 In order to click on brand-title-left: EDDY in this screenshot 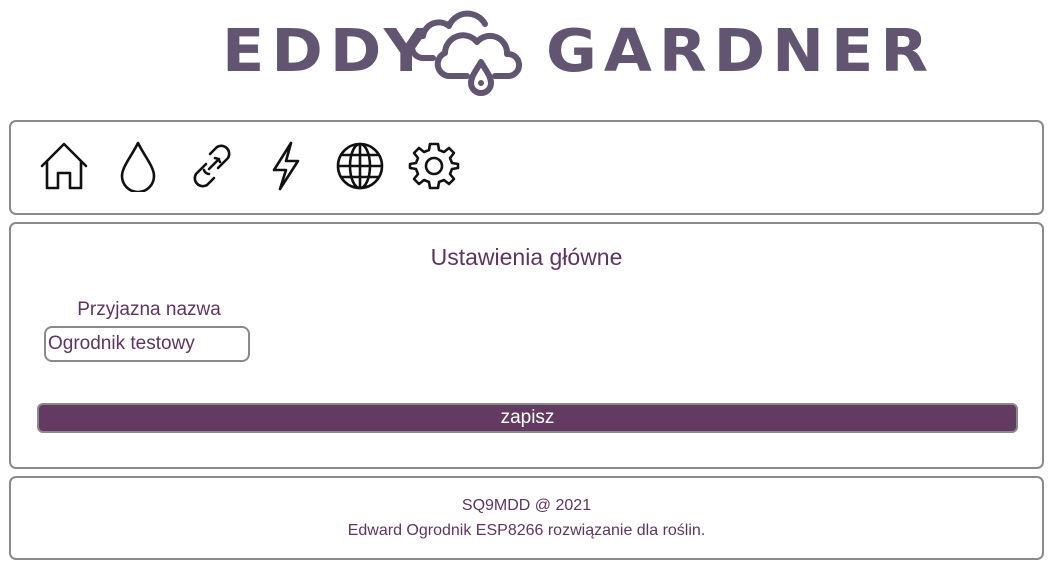, I will do `click(329, 51)`.